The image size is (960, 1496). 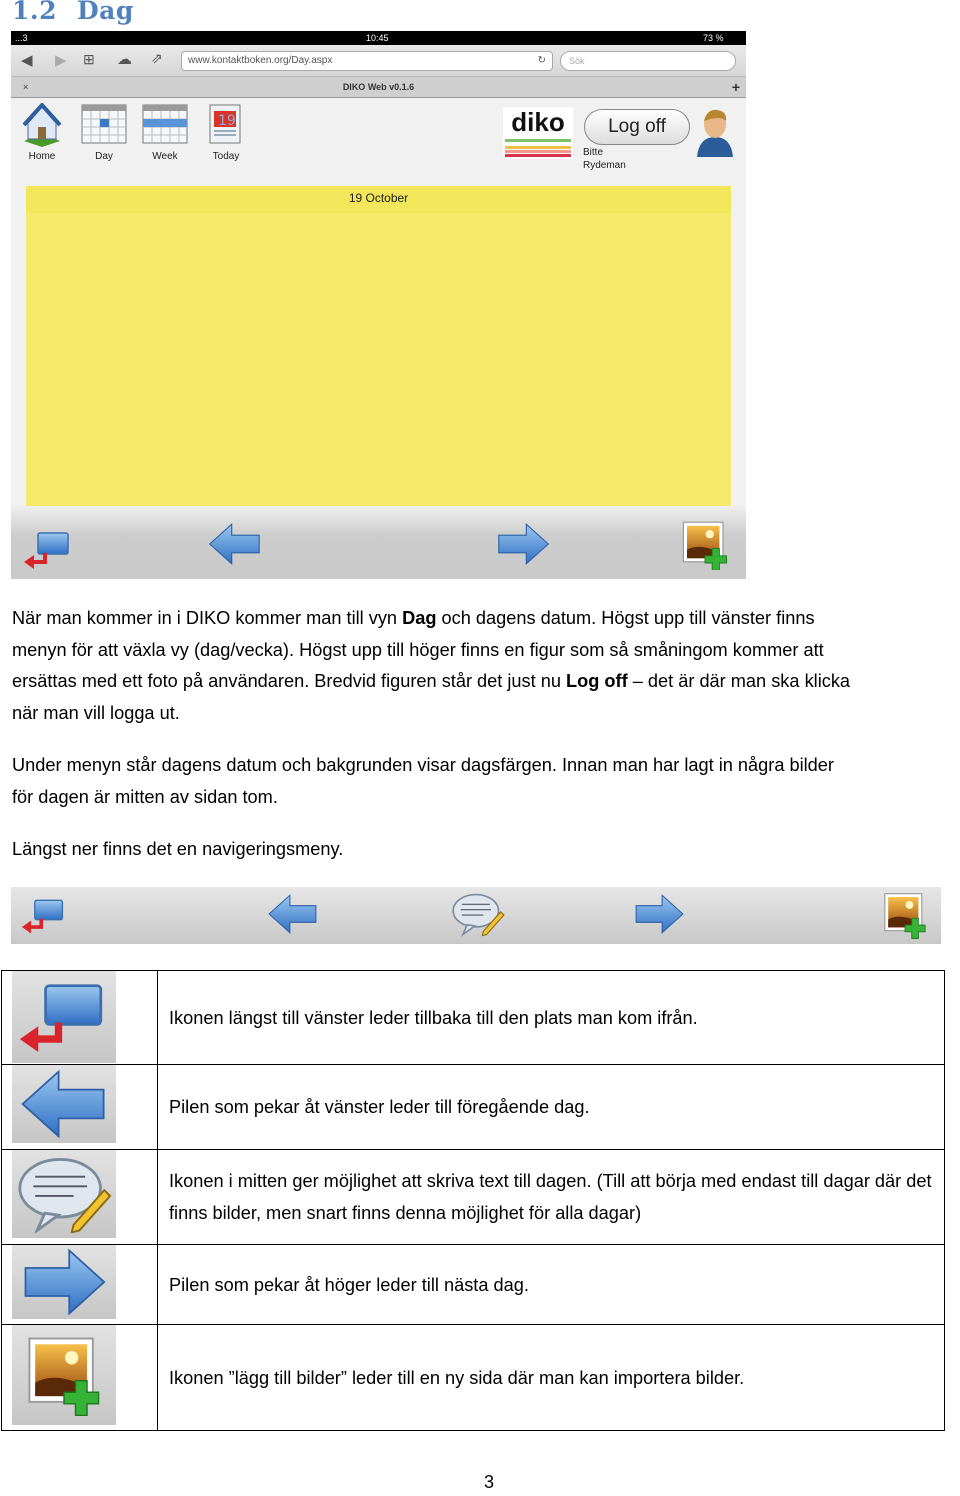 I want to click on user-avatar-icon, so click(x=715, y=133).